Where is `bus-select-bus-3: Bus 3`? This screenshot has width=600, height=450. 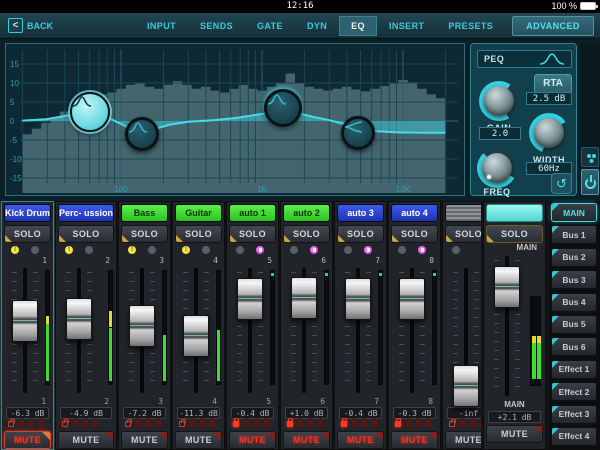
bus-select-bus-3: Bus 3 is located at coordinates (574, 280).